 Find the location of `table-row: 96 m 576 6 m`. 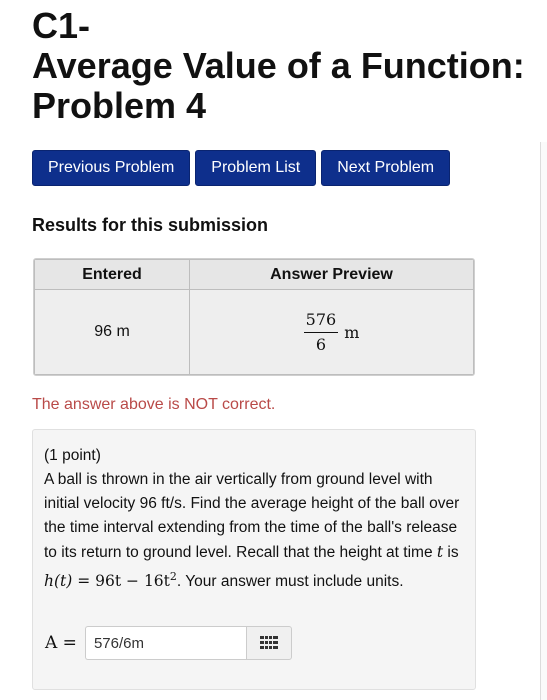

table-row: 96 m 576 6 m is located at coordinates (254, 332).